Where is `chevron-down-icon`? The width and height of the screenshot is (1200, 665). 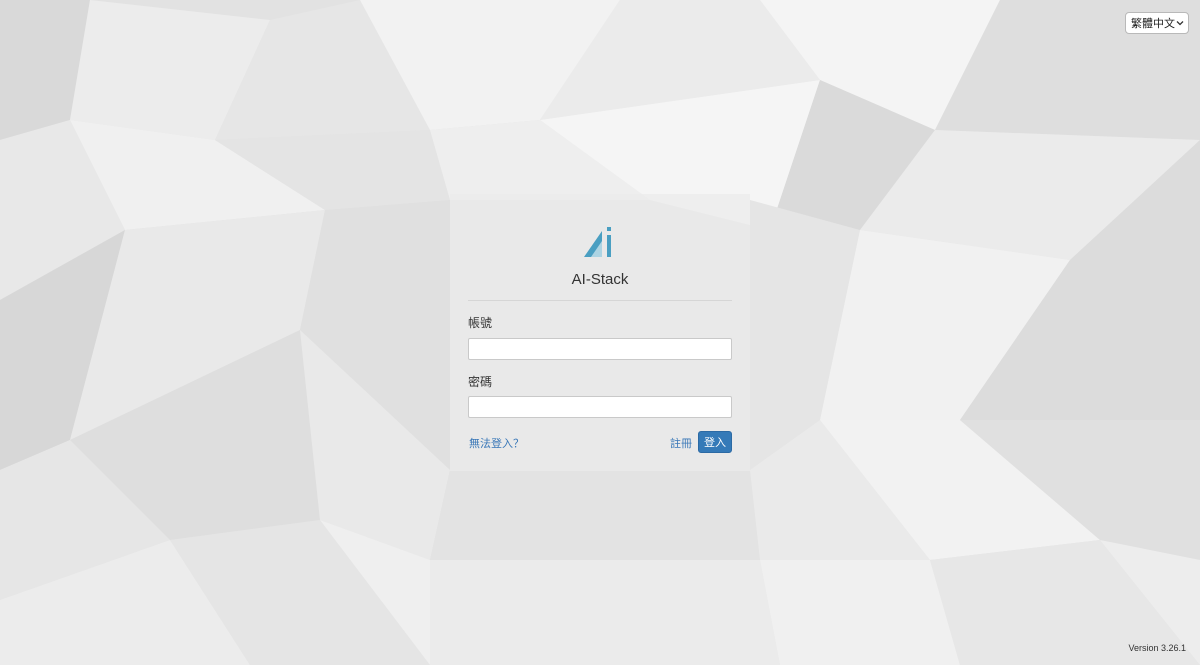 chevron-down-icon is located at coordinates (1180, 23).